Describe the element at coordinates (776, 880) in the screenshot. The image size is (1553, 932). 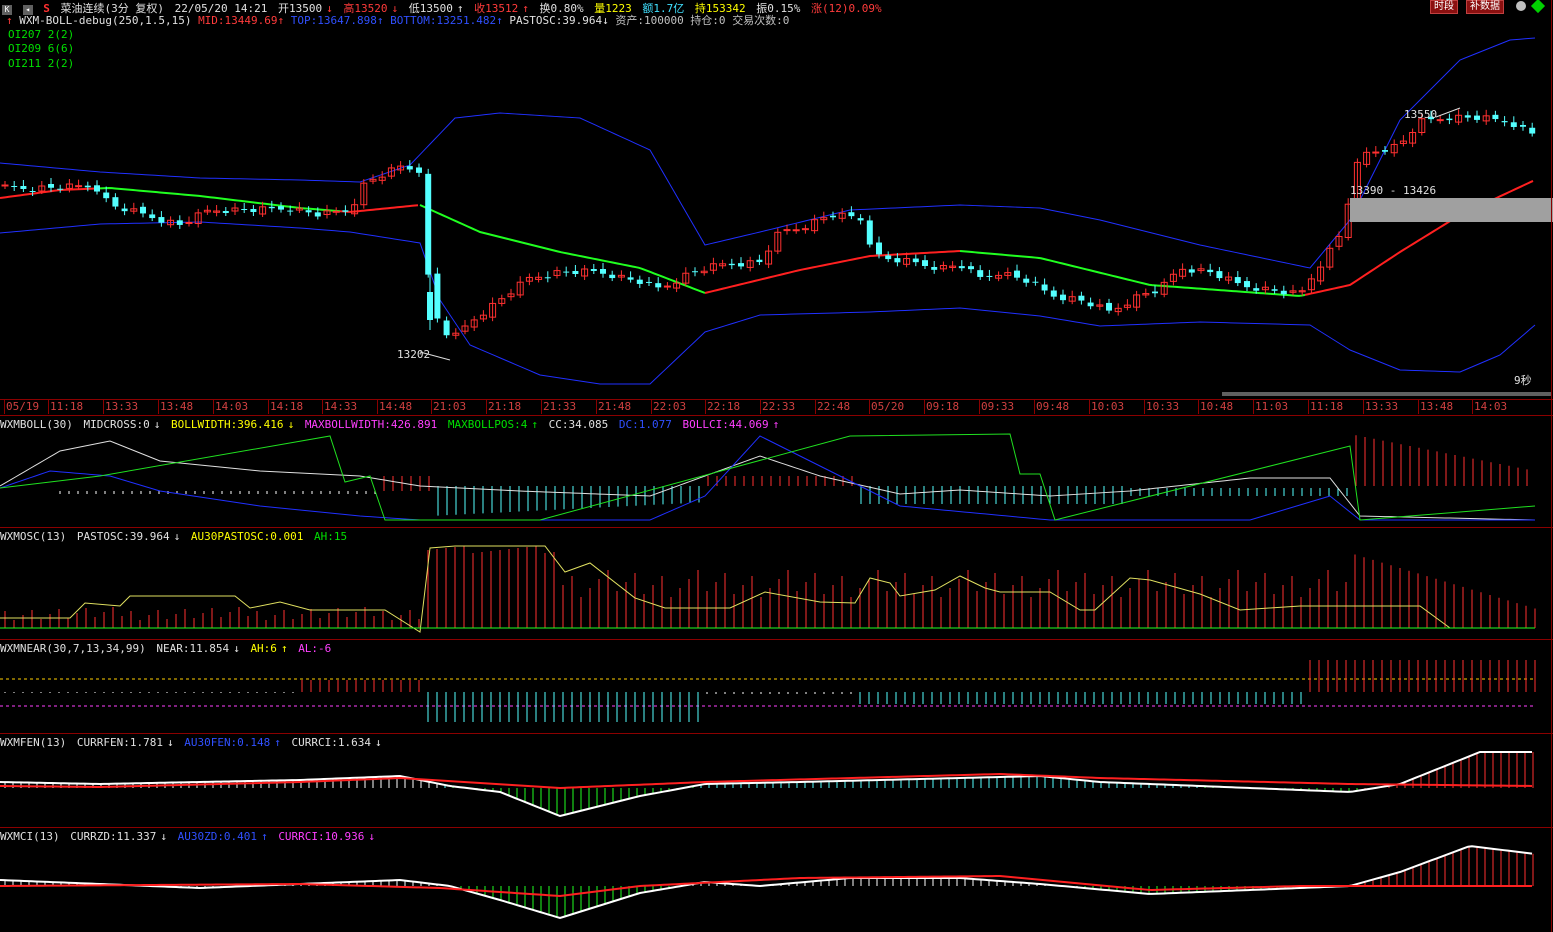
I see `ci-panel-chart` at that location.